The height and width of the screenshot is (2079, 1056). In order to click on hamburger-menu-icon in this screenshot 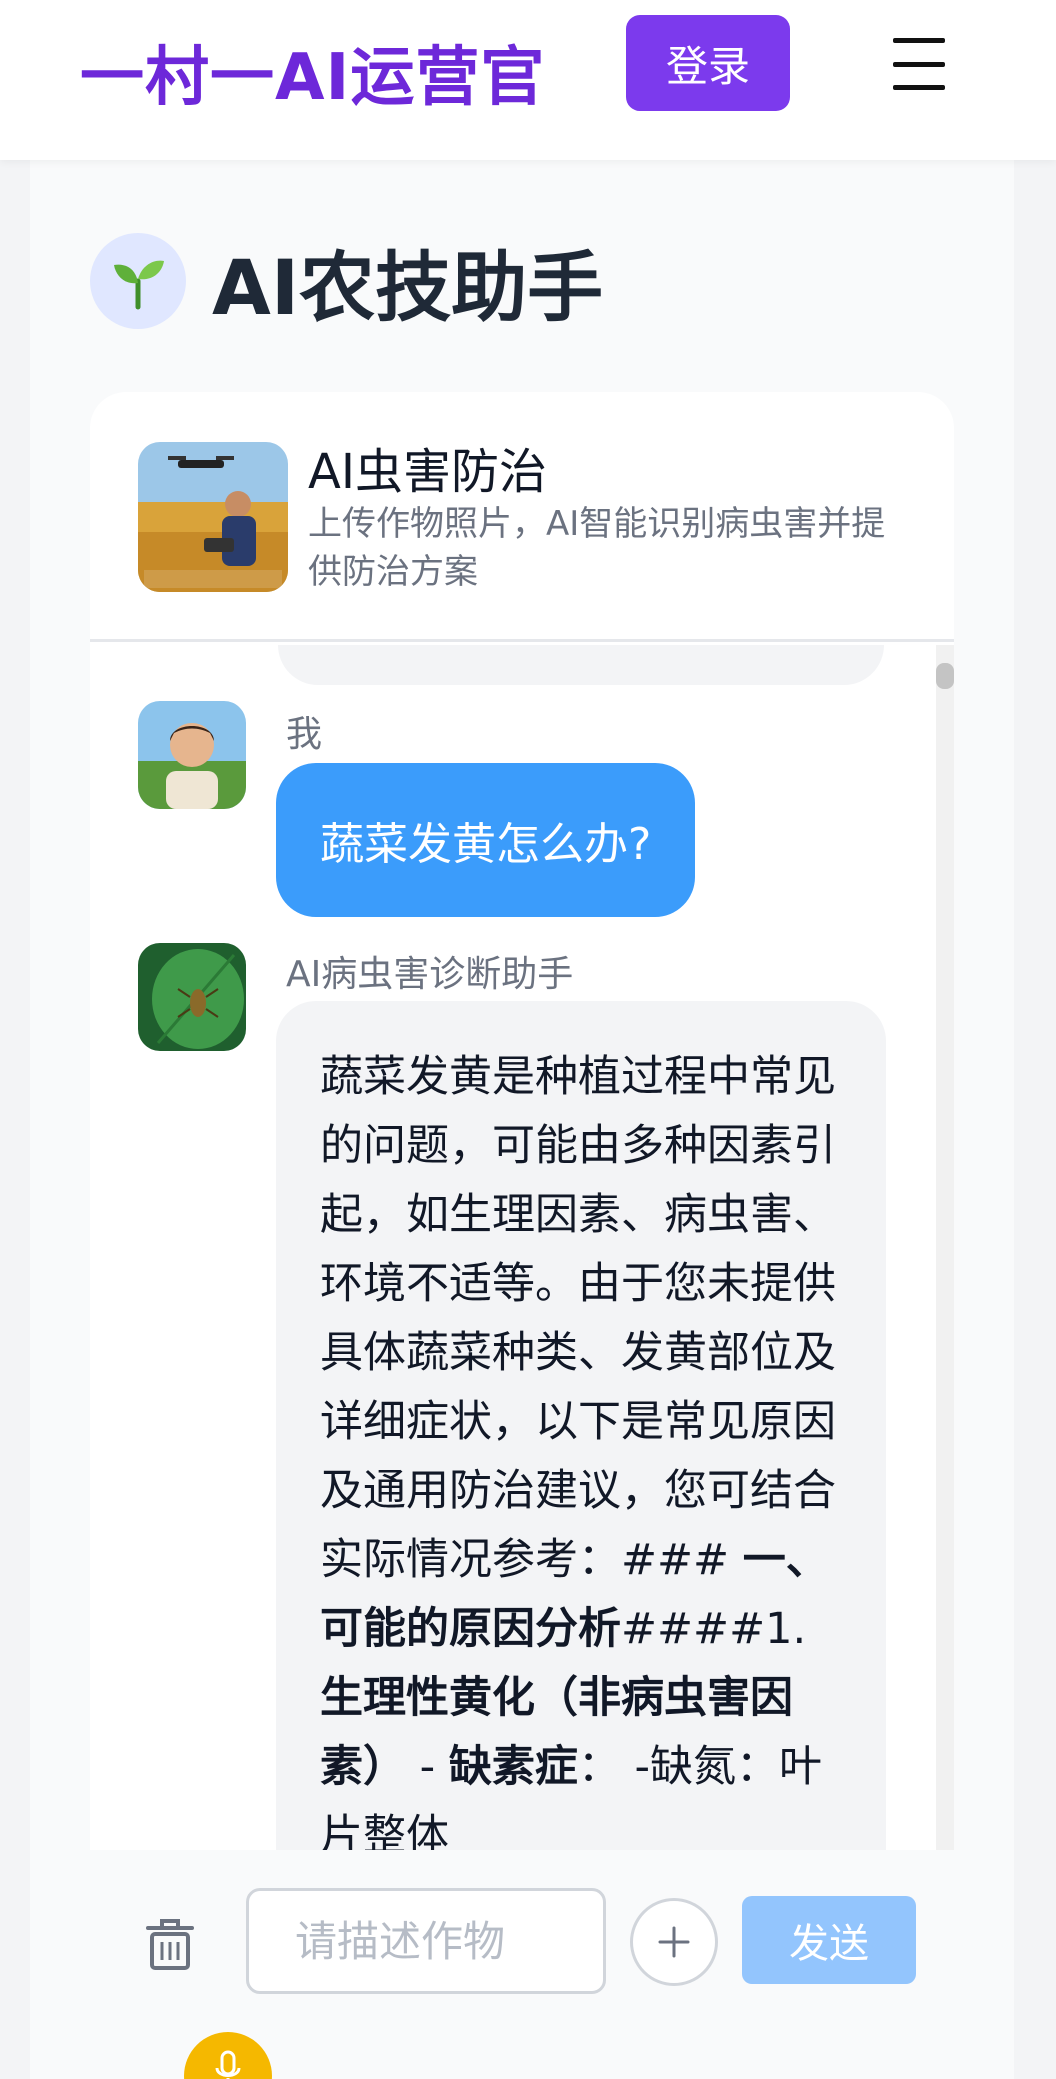, I will do `click(919, 64)`.